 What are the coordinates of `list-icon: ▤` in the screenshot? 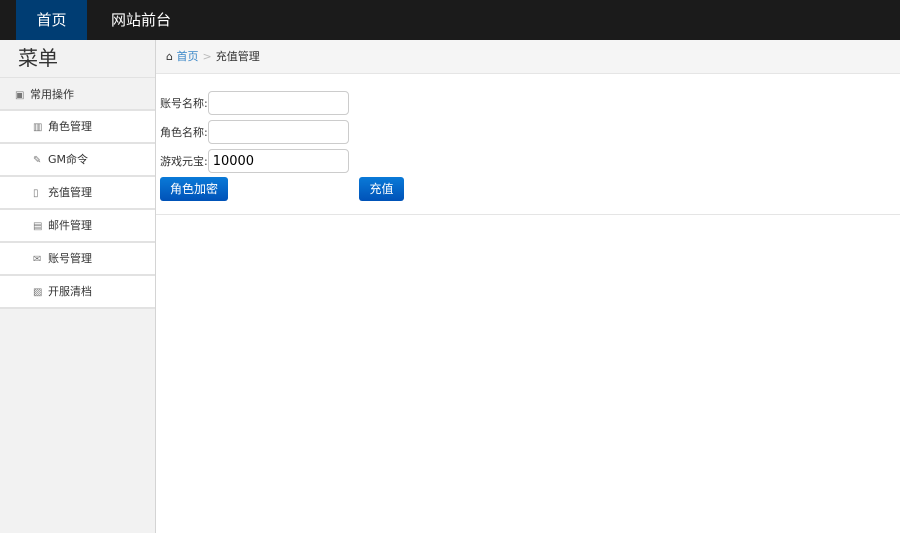 It's located at (38, 226).